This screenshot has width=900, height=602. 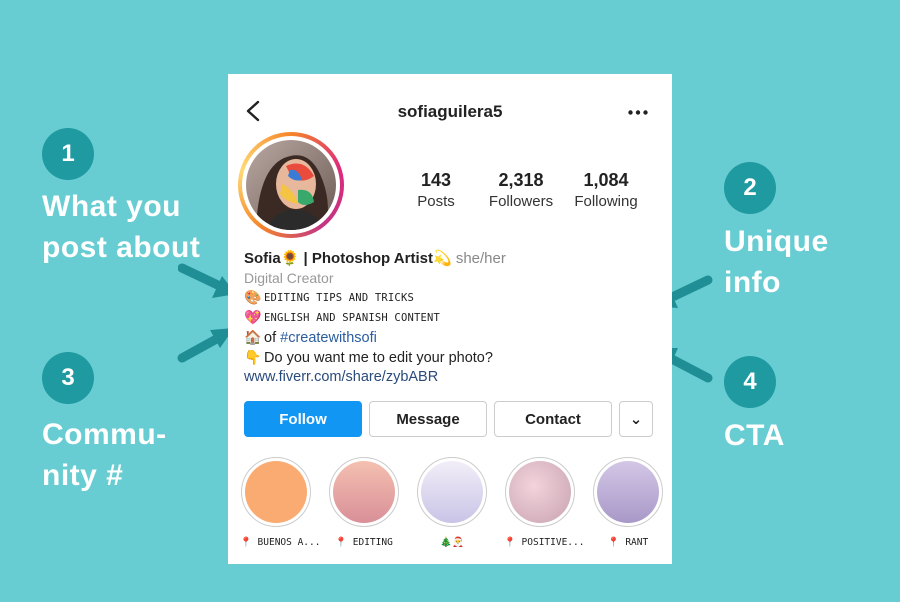 What do you see at coordinates (378, 357) in the screenshot?
I see `bio-text: Do you want me to edit your photo?` at bounding box center [378, 357].